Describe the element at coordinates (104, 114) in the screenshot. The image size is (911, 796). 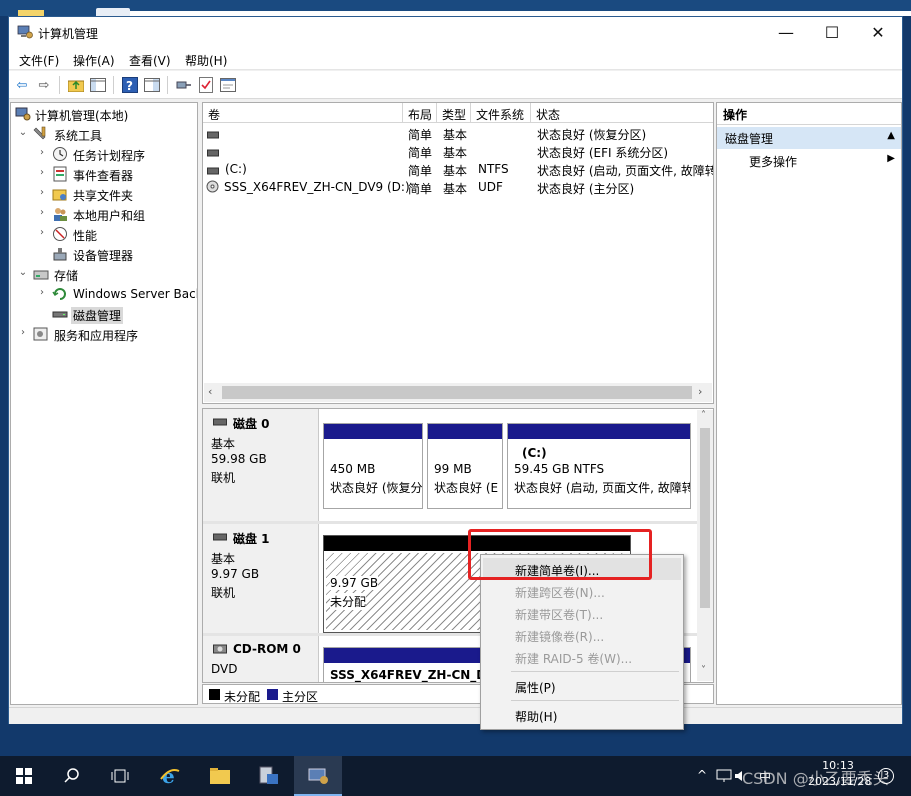
I see `tree-item-computer-management: 计算机管理(本地)` at that location.